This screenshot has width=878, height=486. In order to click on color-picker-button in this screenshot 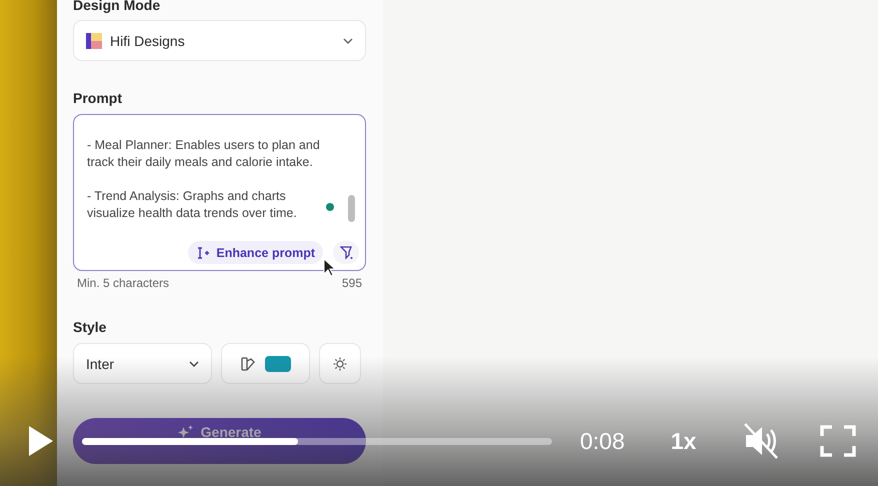, I will do `click(265, 363)`.